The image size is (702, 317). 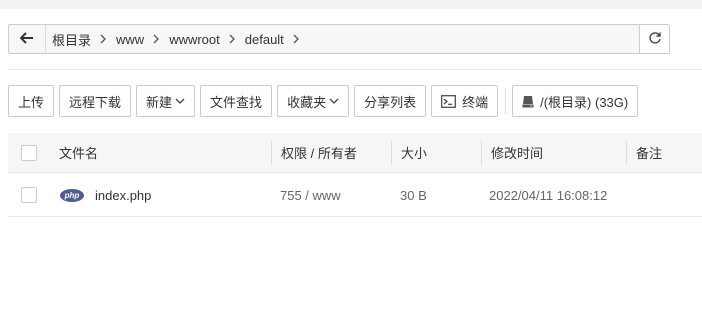 I want to click on path-bar: 根目录 www wwwroot default, so click(x=339, y=39).